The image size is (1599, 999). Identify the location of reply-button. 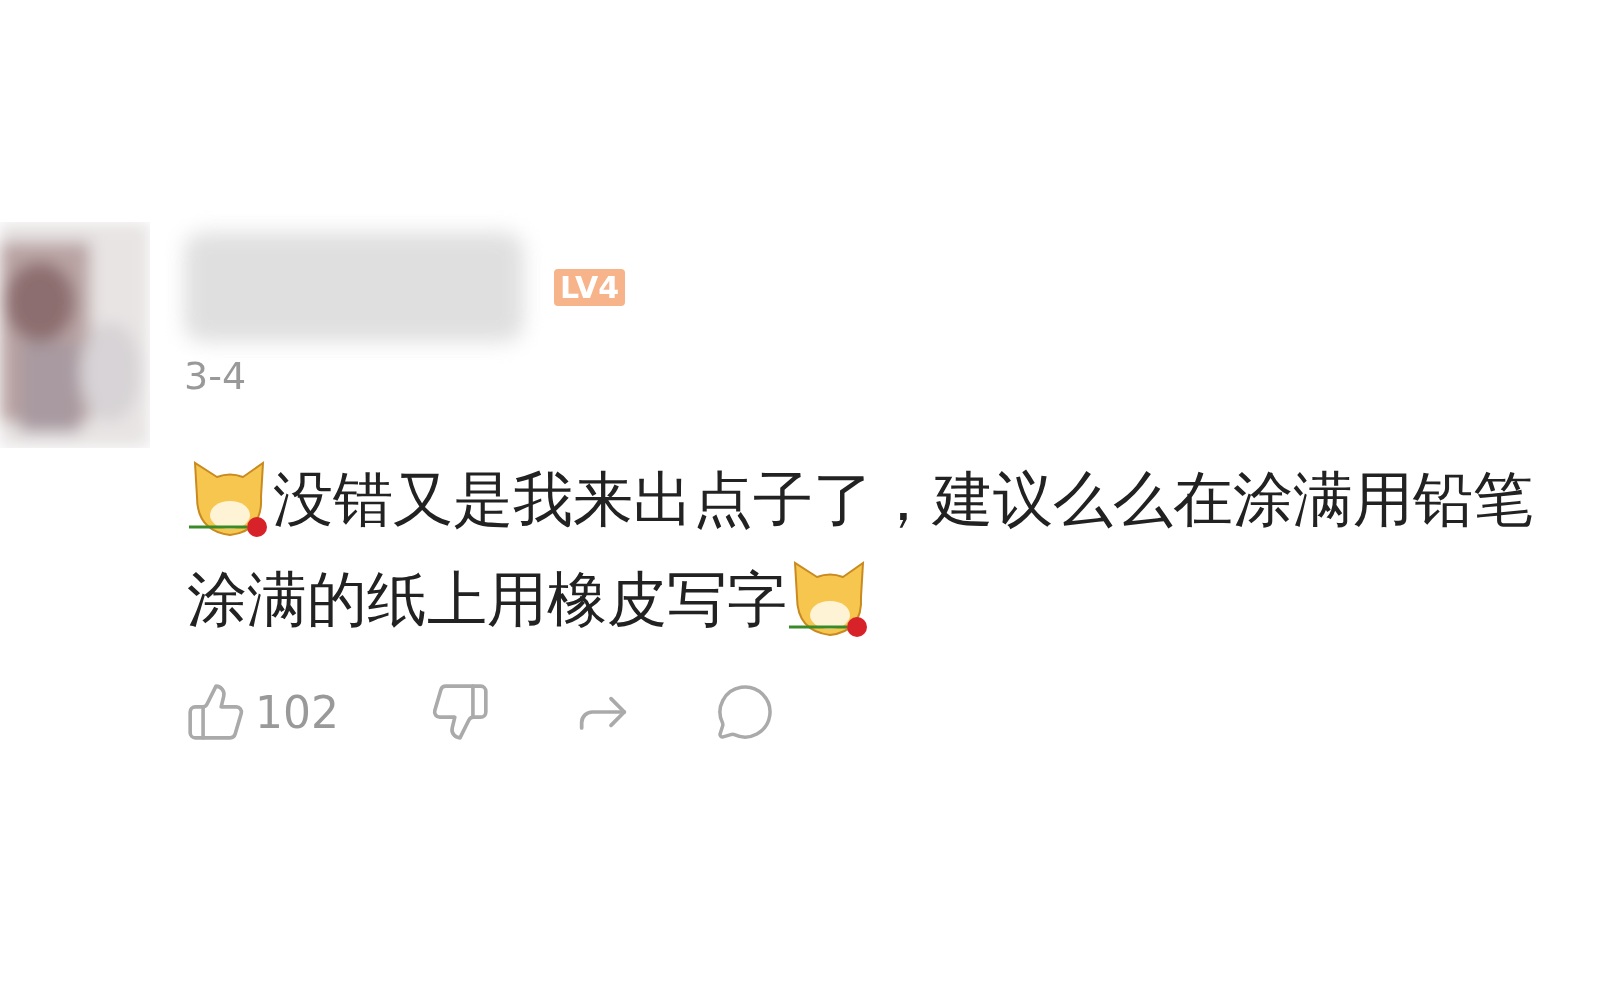
(745, 712).